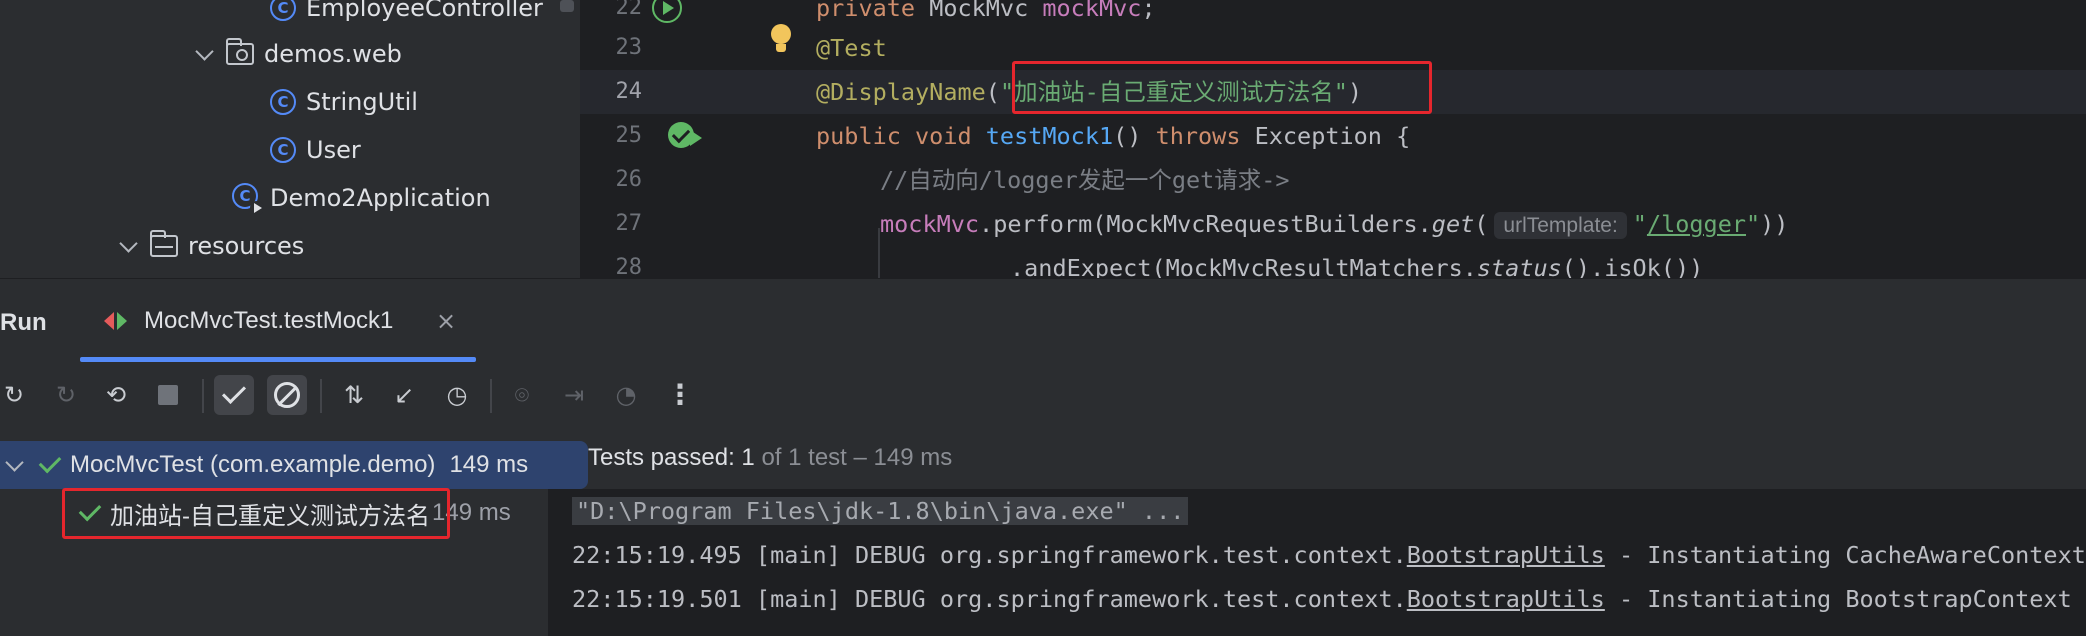 The height and width of the screenshot is (636, 2086). I want to click on show-ignored-toggle, so click(287, 395).